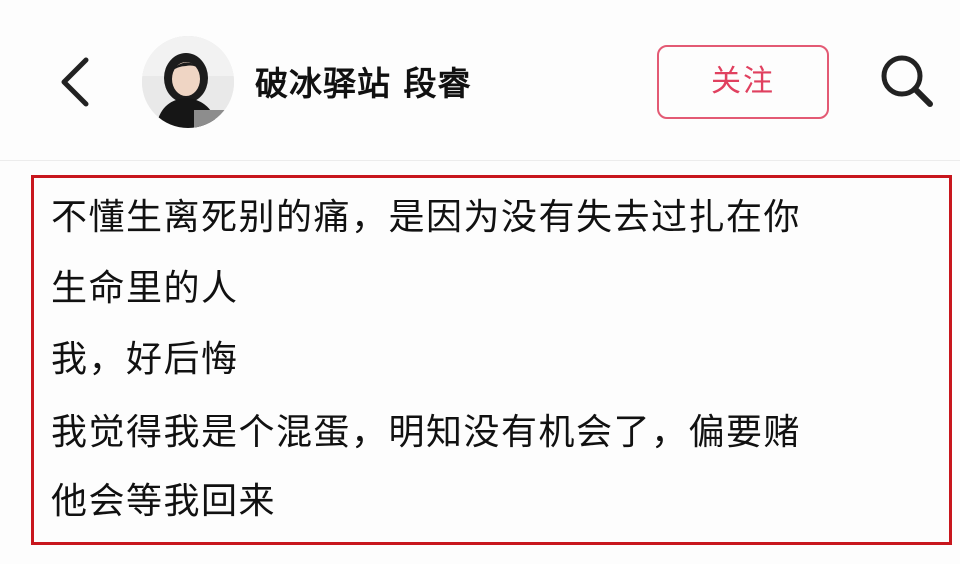 The image size is (960, 564). I want to click on avatar, so click(188, 82).